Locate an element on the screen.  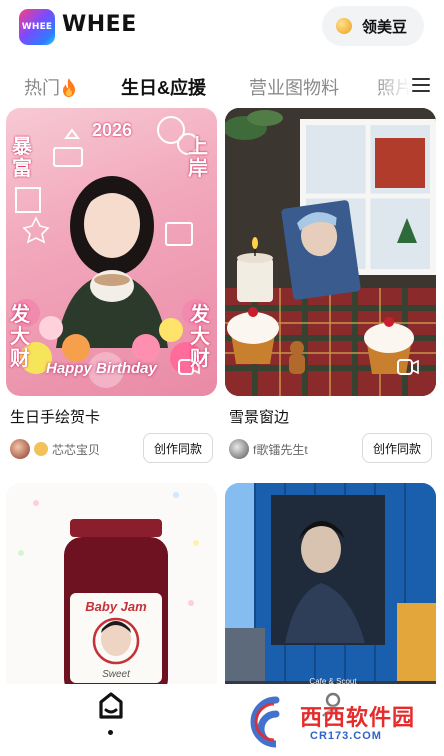
app-name: WHEE is located at coordinates (99, 24).